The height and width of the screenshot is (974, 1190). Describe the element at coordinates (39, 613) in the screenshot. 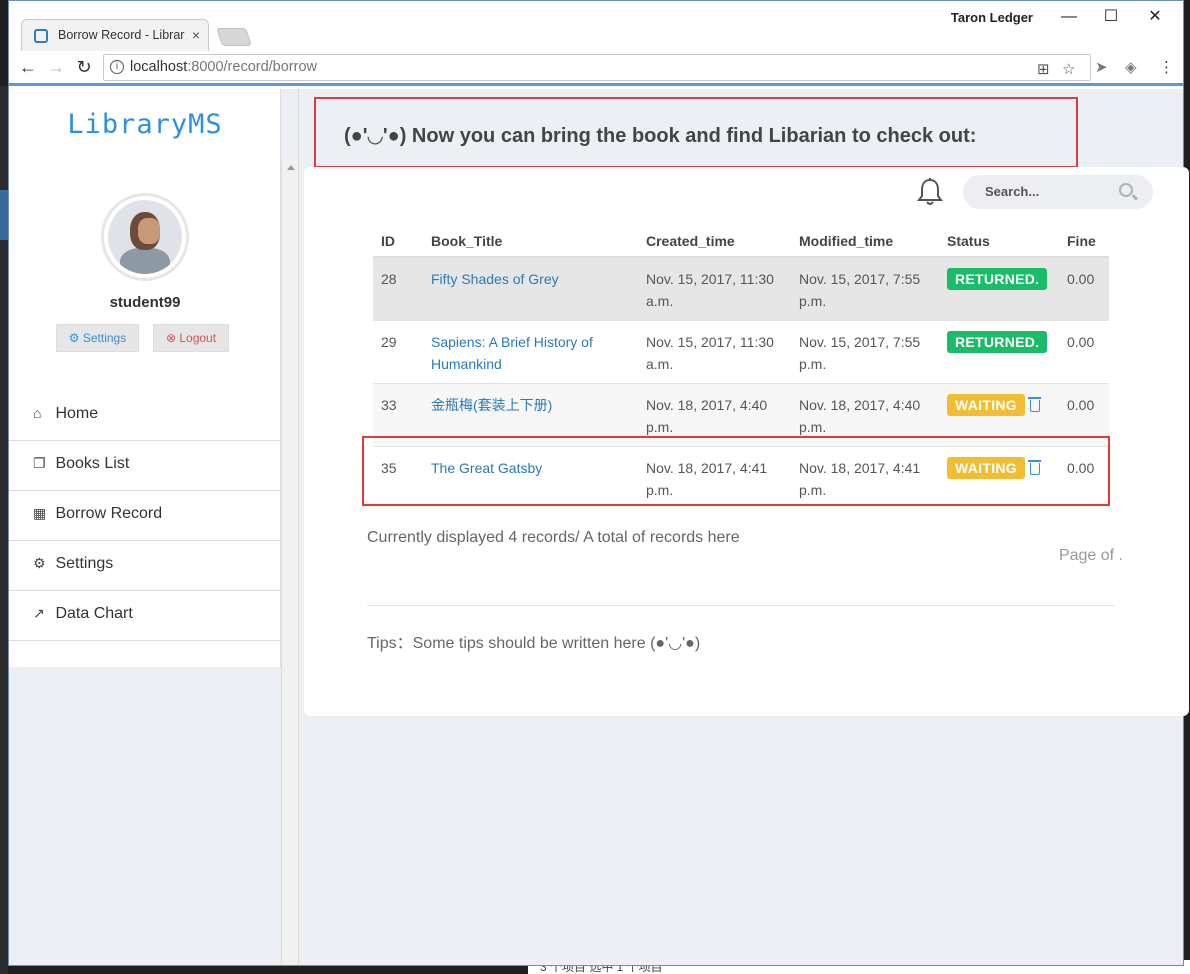

I see `line-chart-icon: ↗` at that location.